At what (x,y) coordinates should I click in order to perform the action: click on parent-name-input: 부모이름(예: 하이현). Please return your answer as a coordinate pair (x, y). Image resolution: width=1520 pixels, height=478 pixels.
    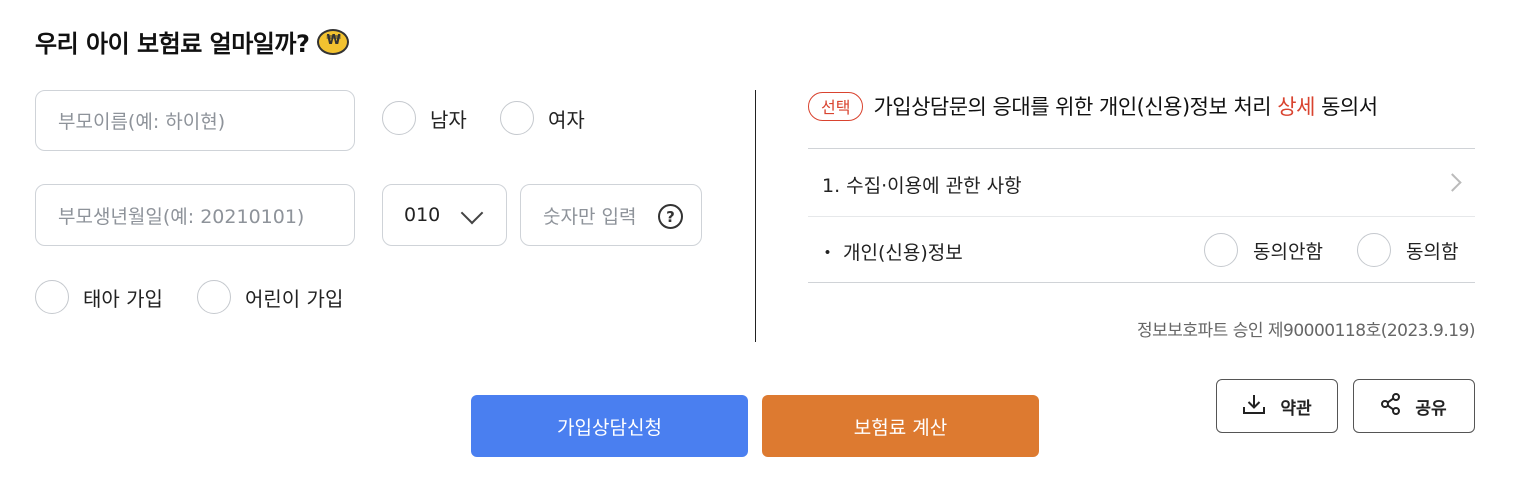
    Looking at the image, I should click on (195, 120).